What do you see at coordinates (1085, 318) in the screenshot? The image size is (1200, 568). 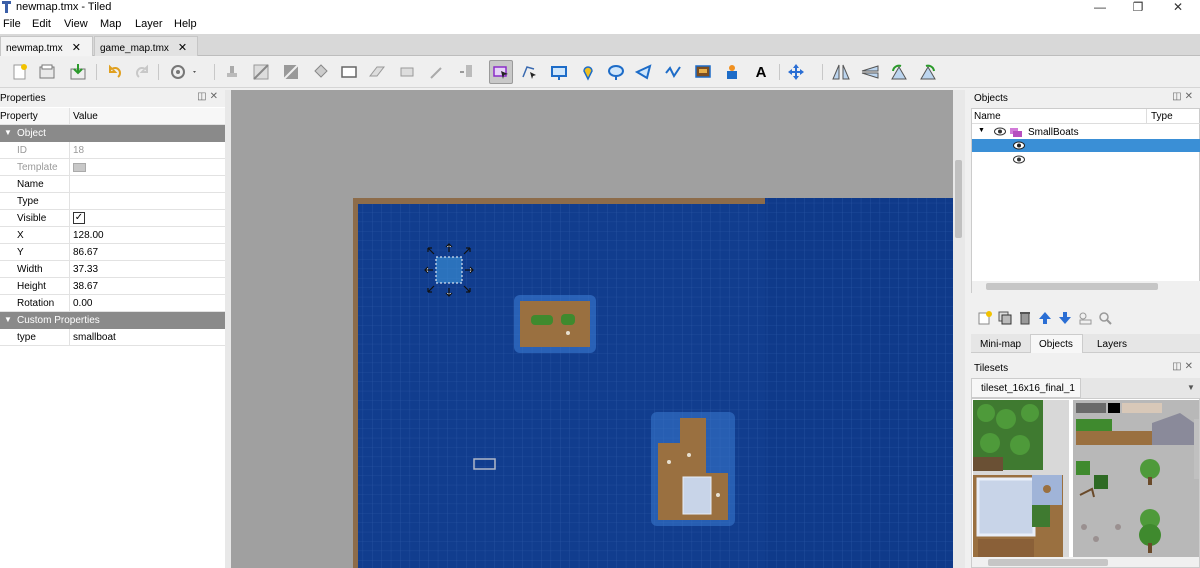 I see `move-to-layer-icon` at bounding box center [1085, 318].